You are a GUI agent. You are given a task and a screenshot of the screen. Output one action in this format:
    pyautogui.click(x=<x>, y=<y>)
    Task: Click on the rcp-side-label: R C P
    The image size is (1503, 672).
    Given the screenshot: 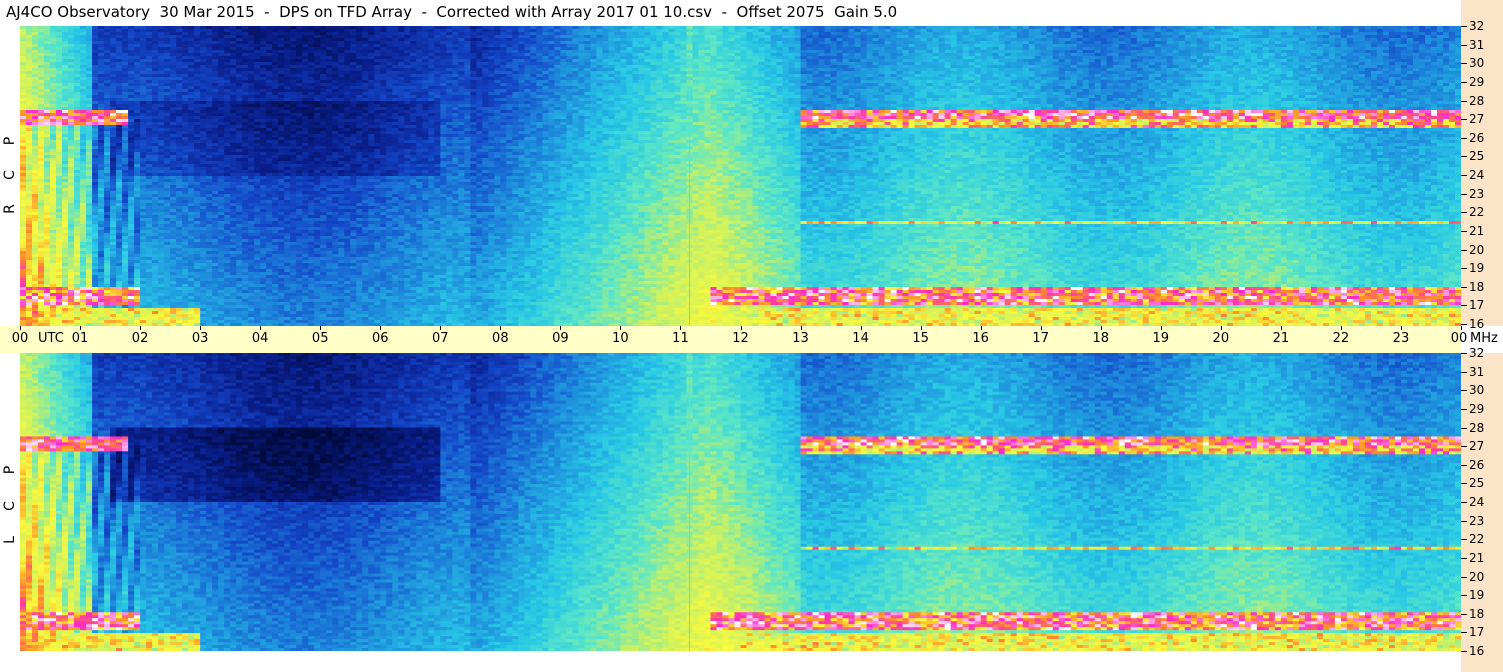 What is the action you would take?
    pyautogui.click(x=10, y=170)
    